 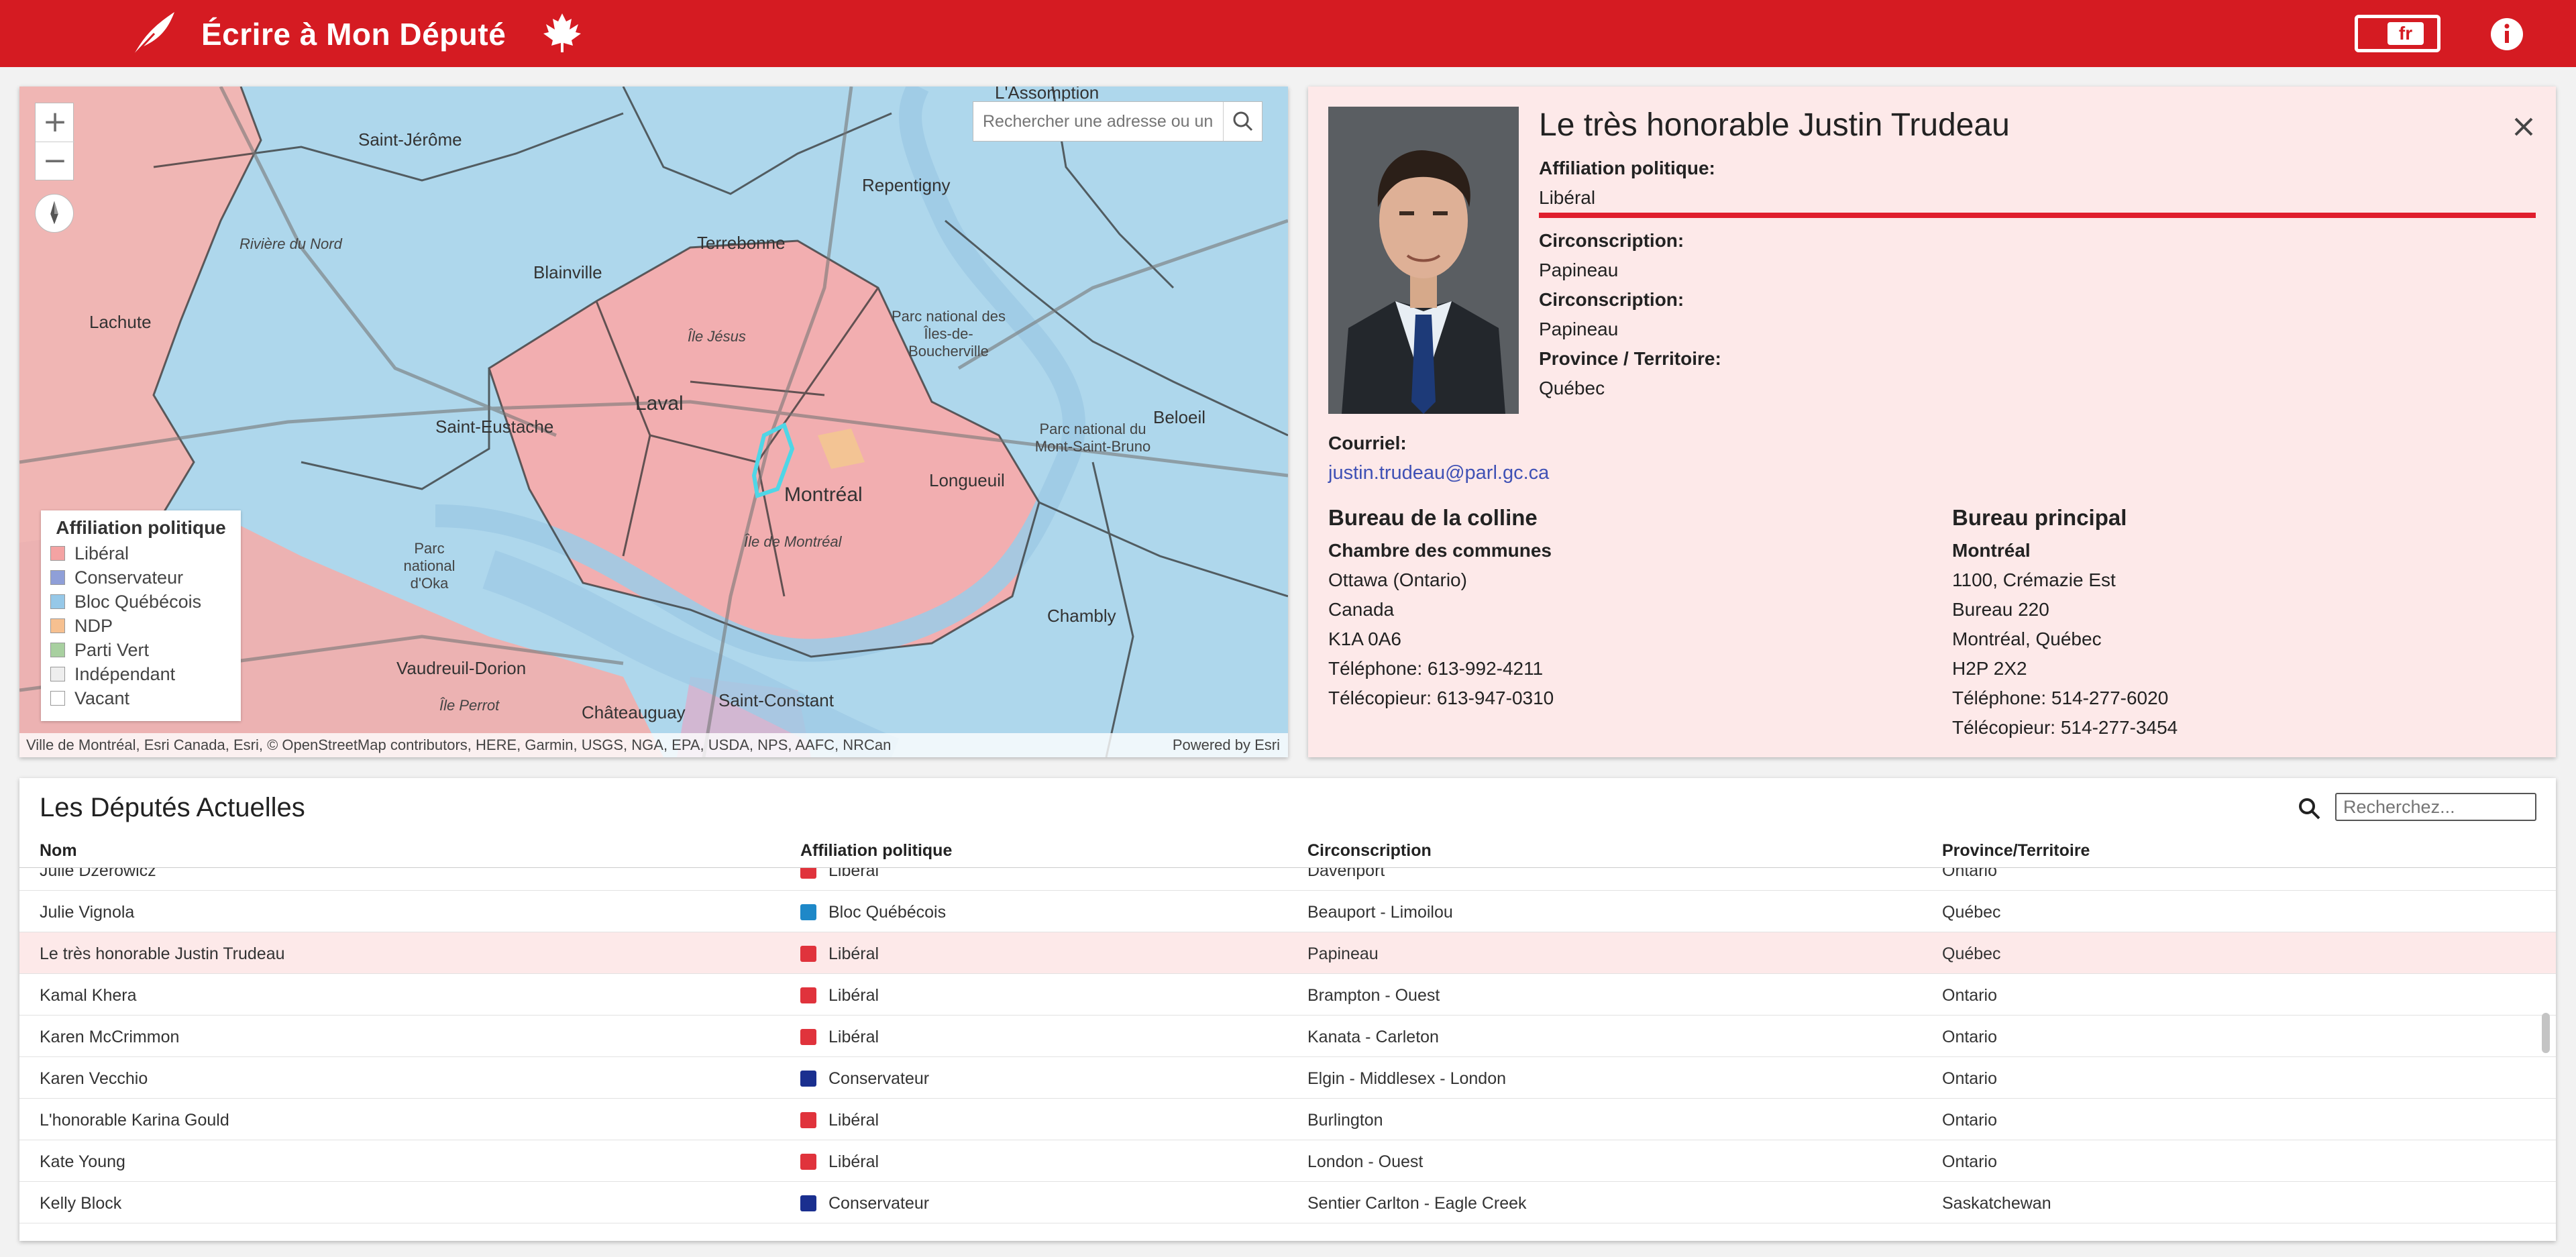 I want to click on cell-riding: Elgin - Middlesex - London, so click(x=1406, y=1078).